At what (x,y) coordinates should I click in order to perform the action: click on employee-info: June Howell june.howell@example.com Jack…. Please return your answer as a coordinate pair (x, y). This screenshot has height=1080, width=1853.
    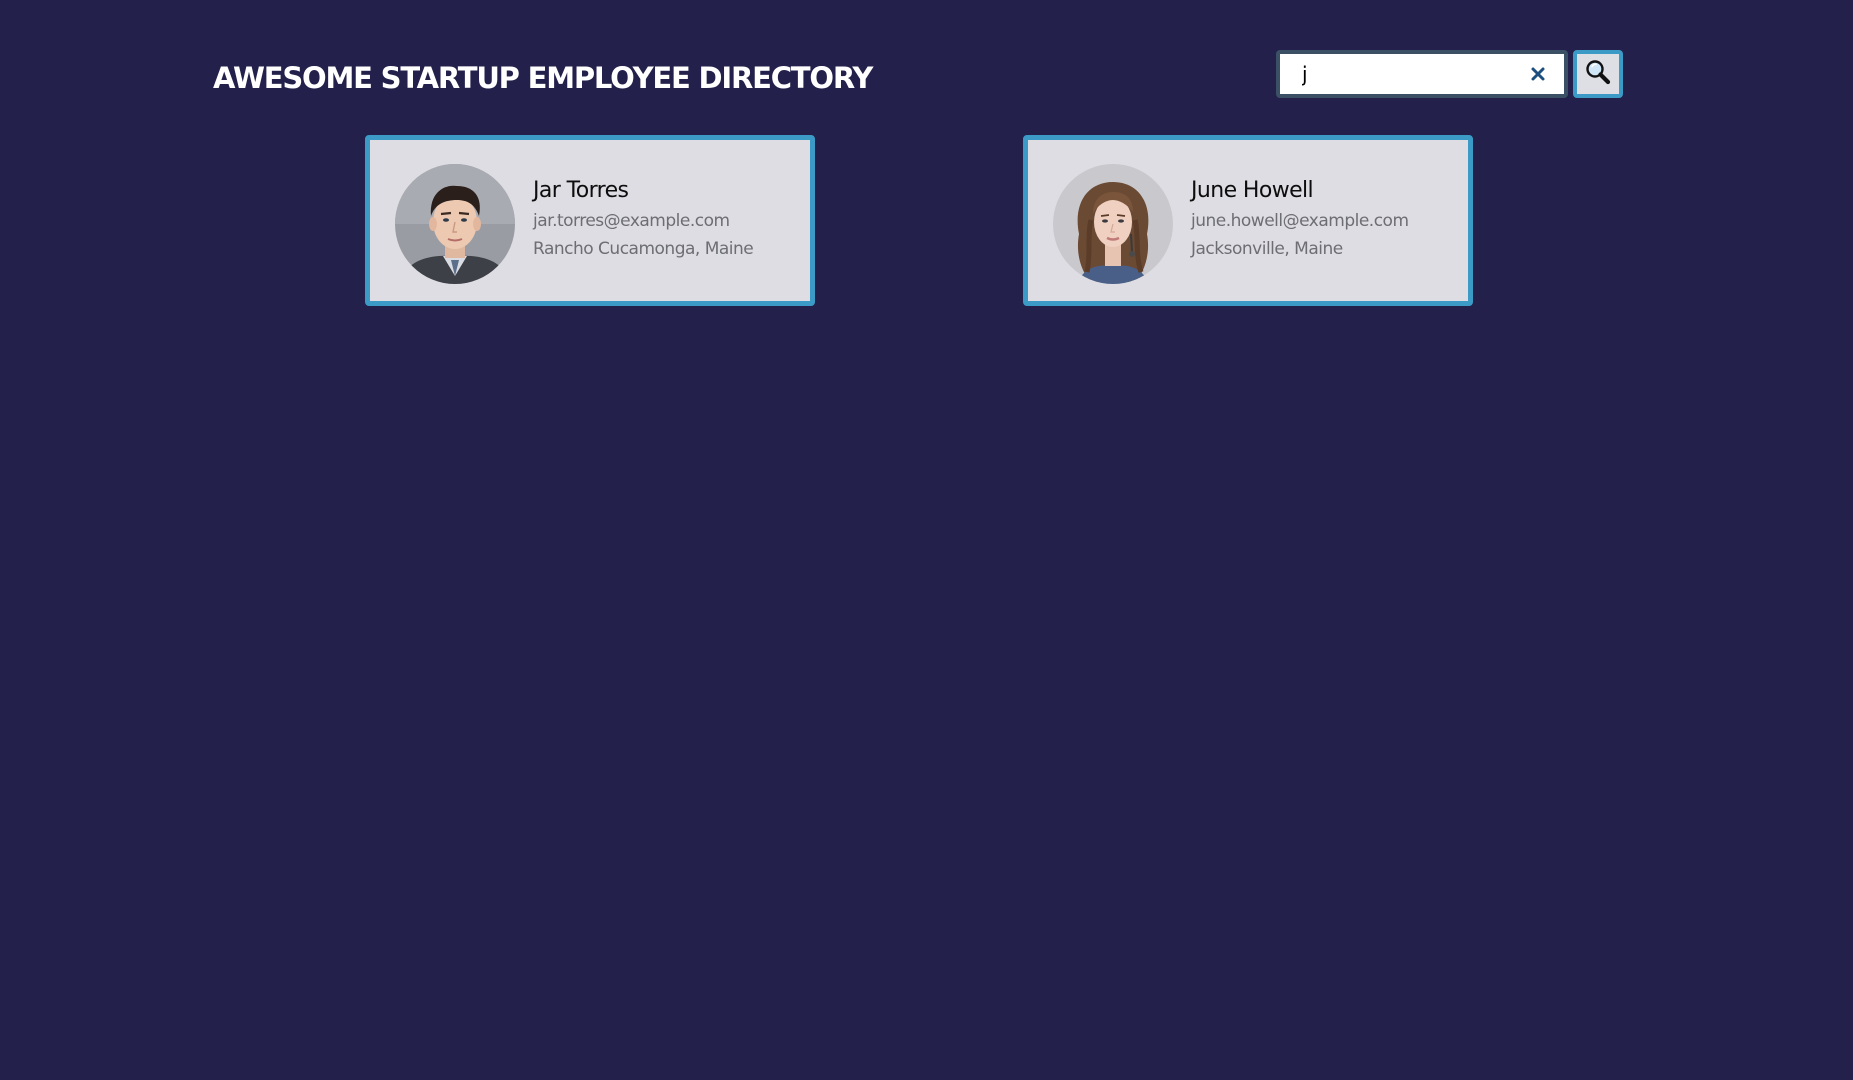
    Looking at the image, I should click on (1331, 220).